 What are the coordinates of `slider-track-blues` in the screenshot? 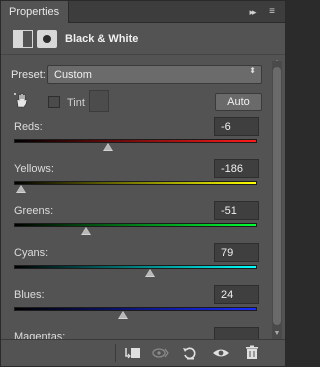 It's located at (135, 309).